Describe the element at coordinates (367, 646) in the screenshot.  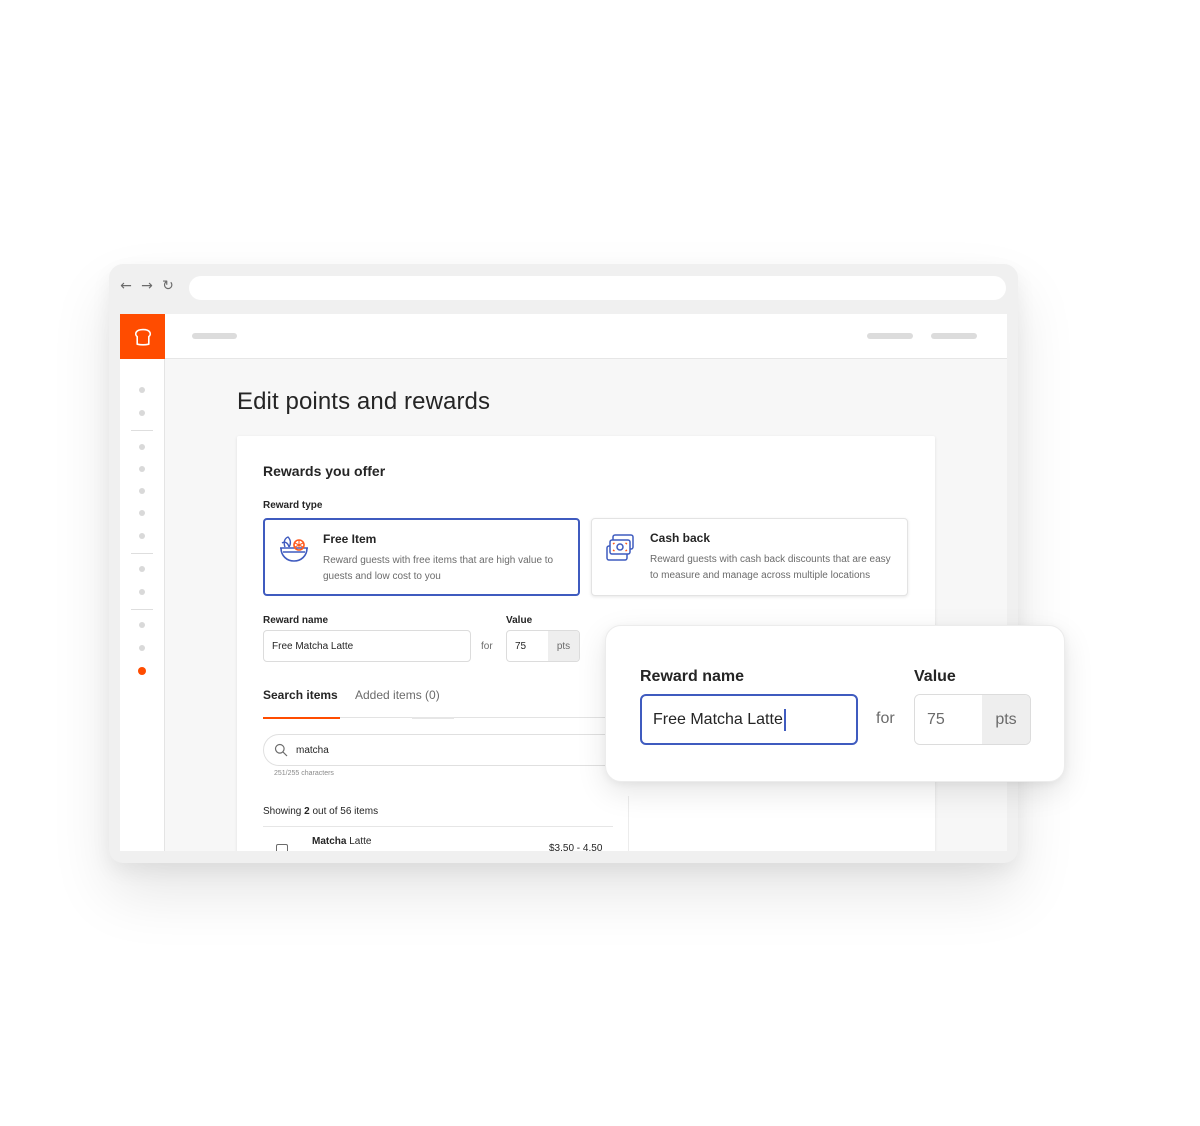
I see `reward-name-input: Free Matcha Latte` at that location.